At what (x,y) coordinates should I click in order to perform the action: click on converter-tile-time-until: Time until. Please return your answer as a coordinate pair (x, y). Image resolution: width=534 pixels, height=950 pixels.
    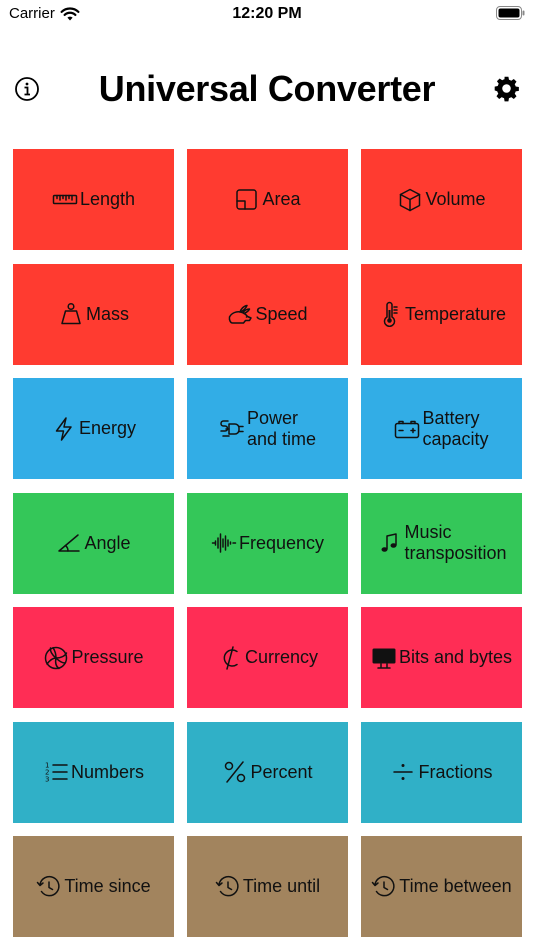
    Looking at the image, I should click on (267, 886).